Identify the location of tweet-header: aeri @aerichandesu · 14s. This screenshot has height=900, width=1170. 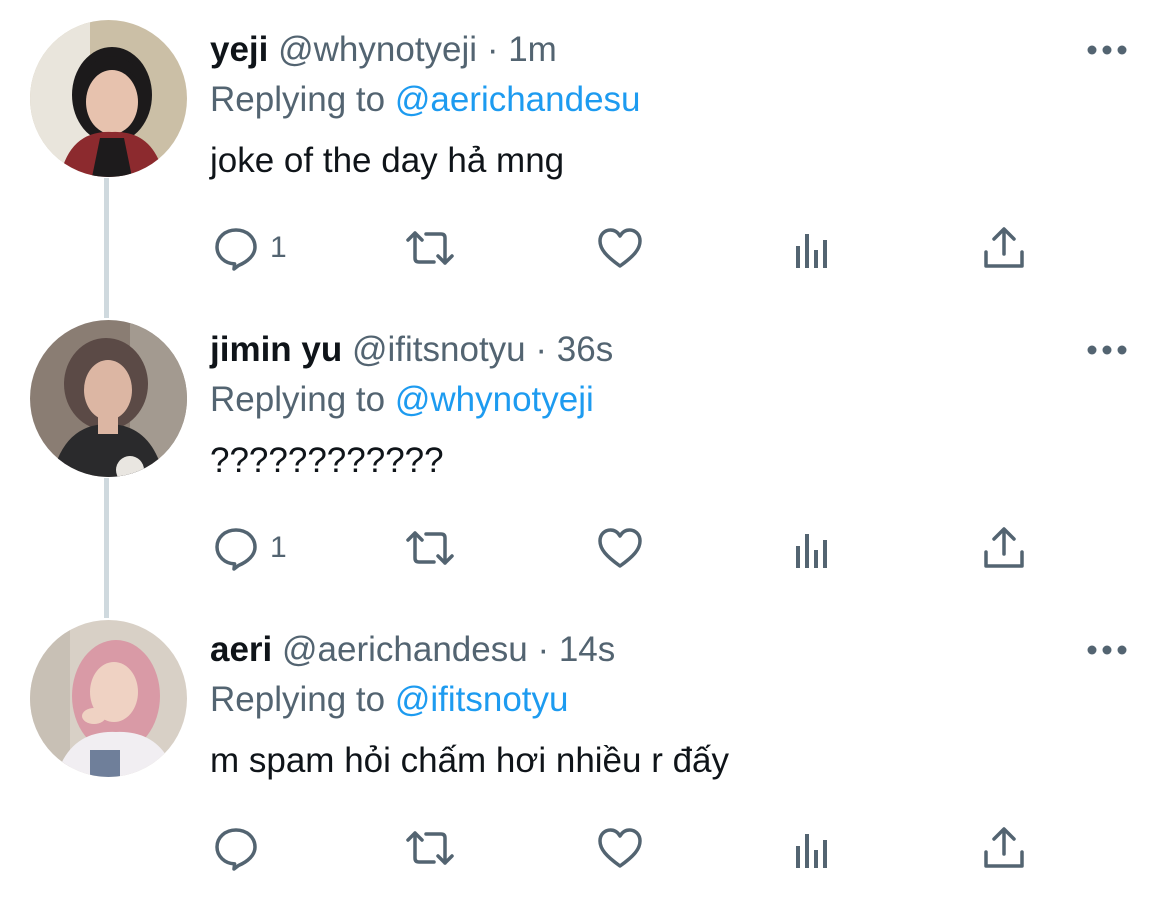
(412, 650).